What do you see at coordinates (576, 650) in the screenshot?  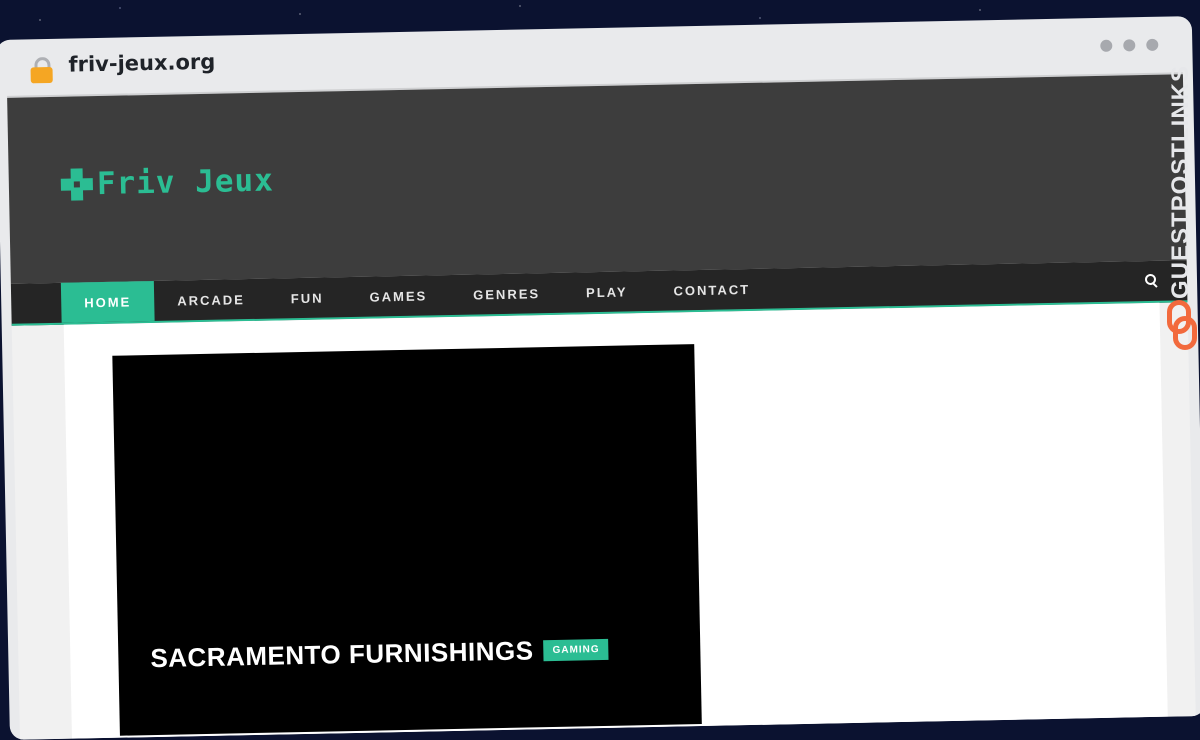 I see `category-badge: GAMING` at bounding box center [576, 650].